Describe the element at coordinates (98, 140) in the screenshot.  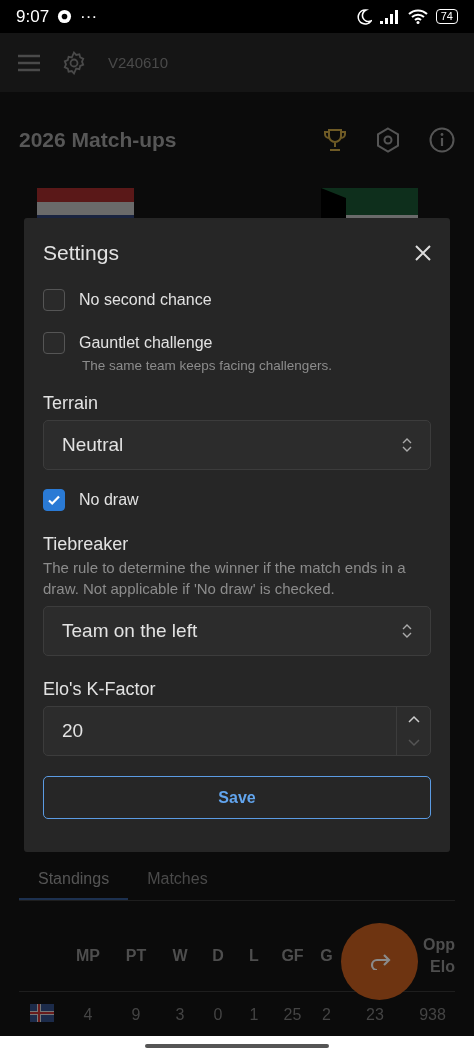
I see `page-title: 2026 Match-ups` at that location.